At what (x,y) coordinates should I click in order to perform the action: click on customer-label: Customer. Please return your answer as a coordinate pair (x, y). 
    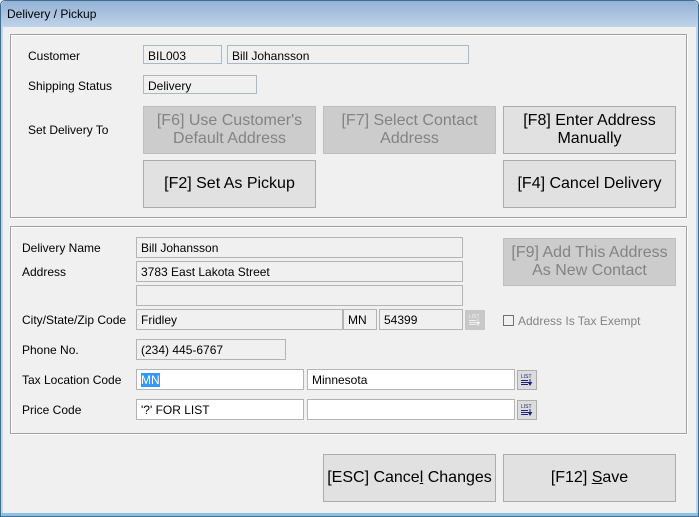
    Looking at the image, I should click on (54, 56).